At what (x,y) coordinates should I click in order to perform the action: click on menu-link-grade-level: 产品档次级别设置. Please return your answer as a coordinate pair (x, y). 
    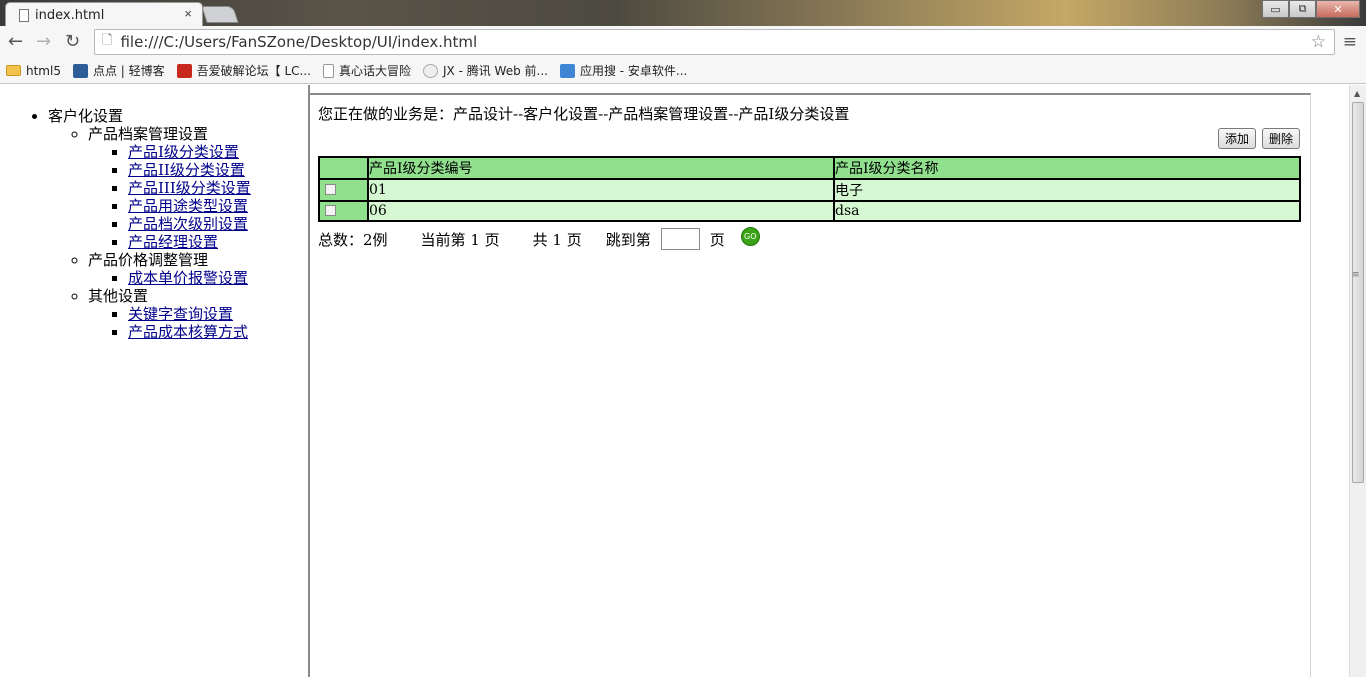
    Looking at the image, I should click on (188, 224).